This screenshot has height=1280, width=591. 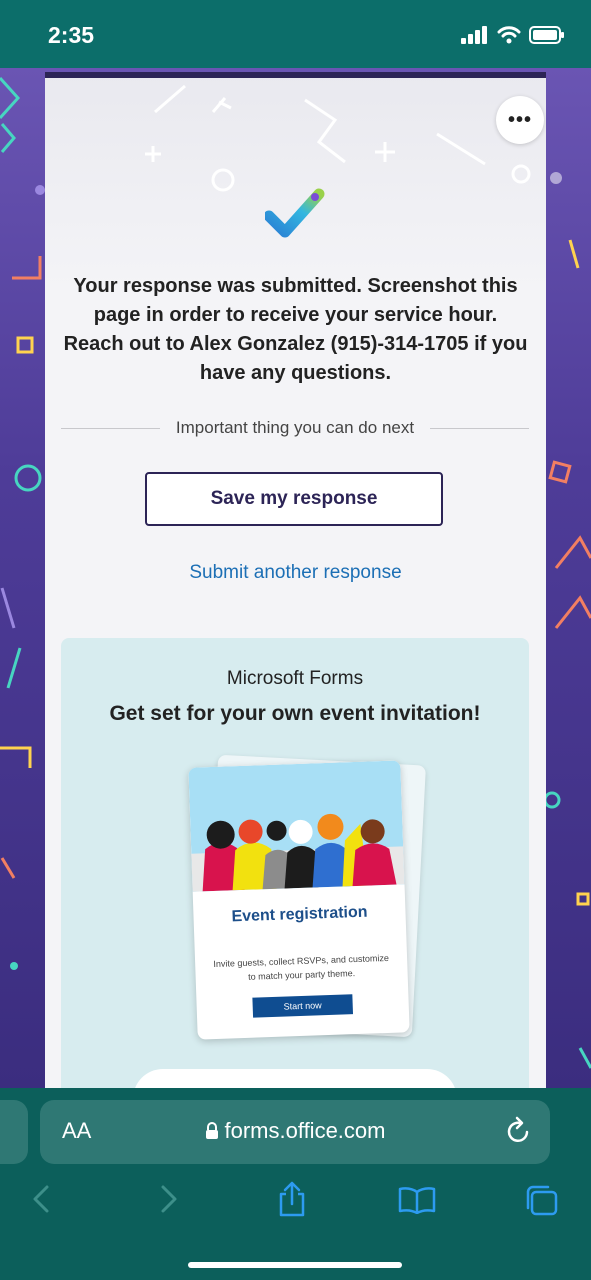 What do you see at coordinates (299, 914) in the screenshot?
I see `tile-title: Event registration` at bounding box center [299, 914].